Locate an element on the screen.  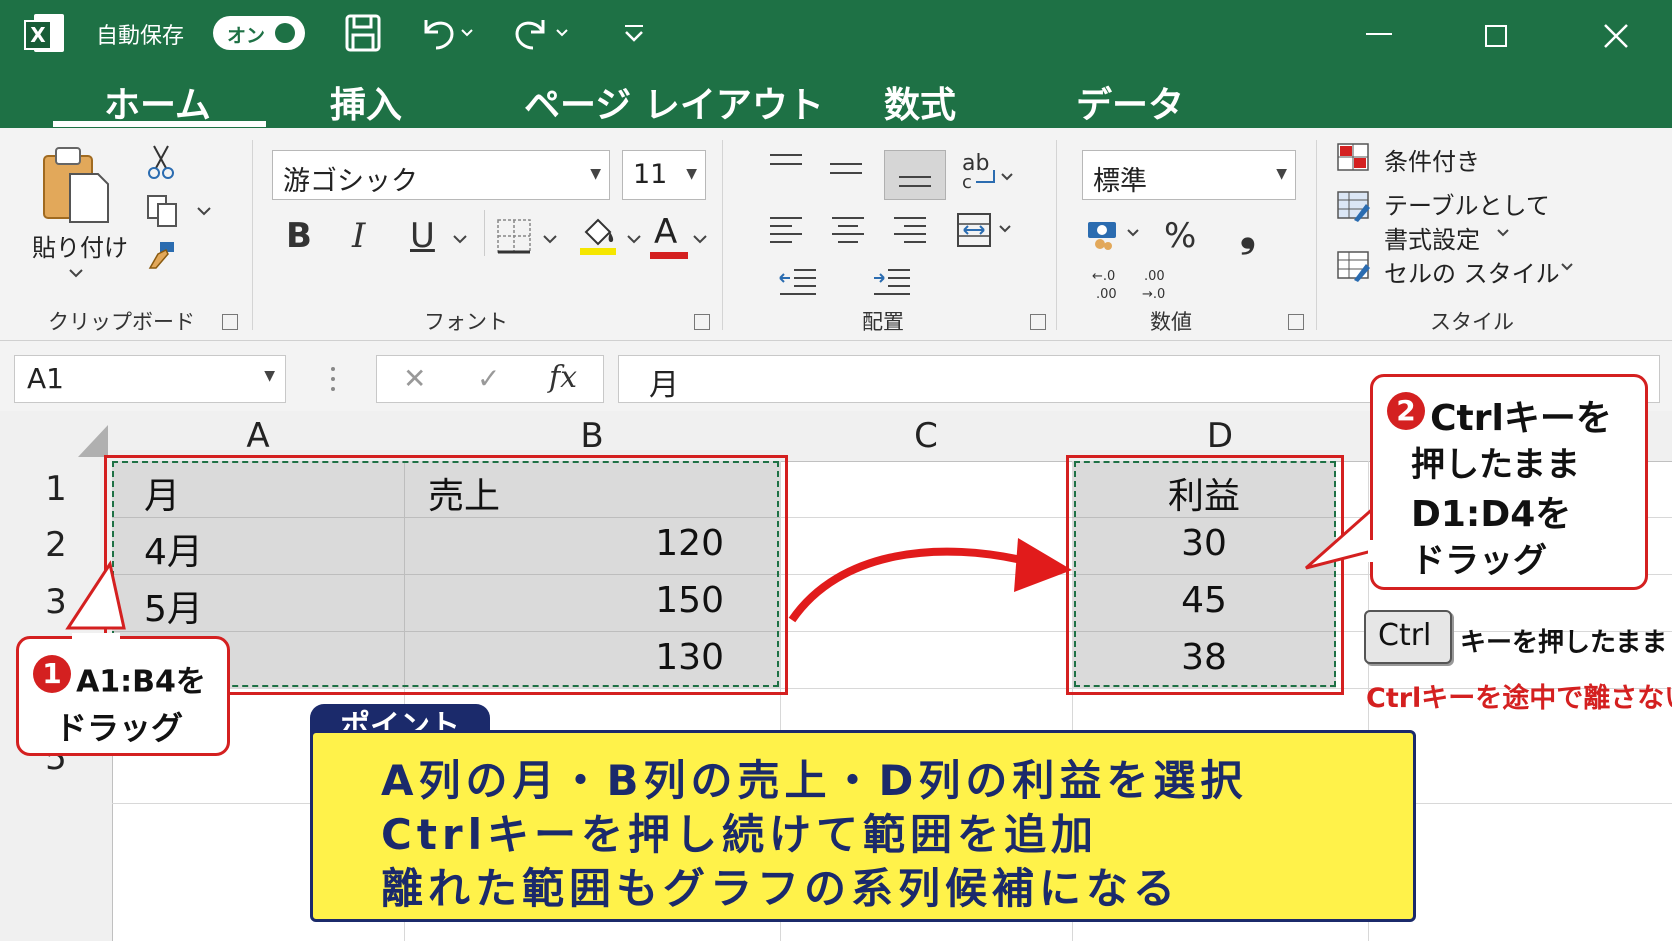
select-all-button is located at coordinates (56, 436).